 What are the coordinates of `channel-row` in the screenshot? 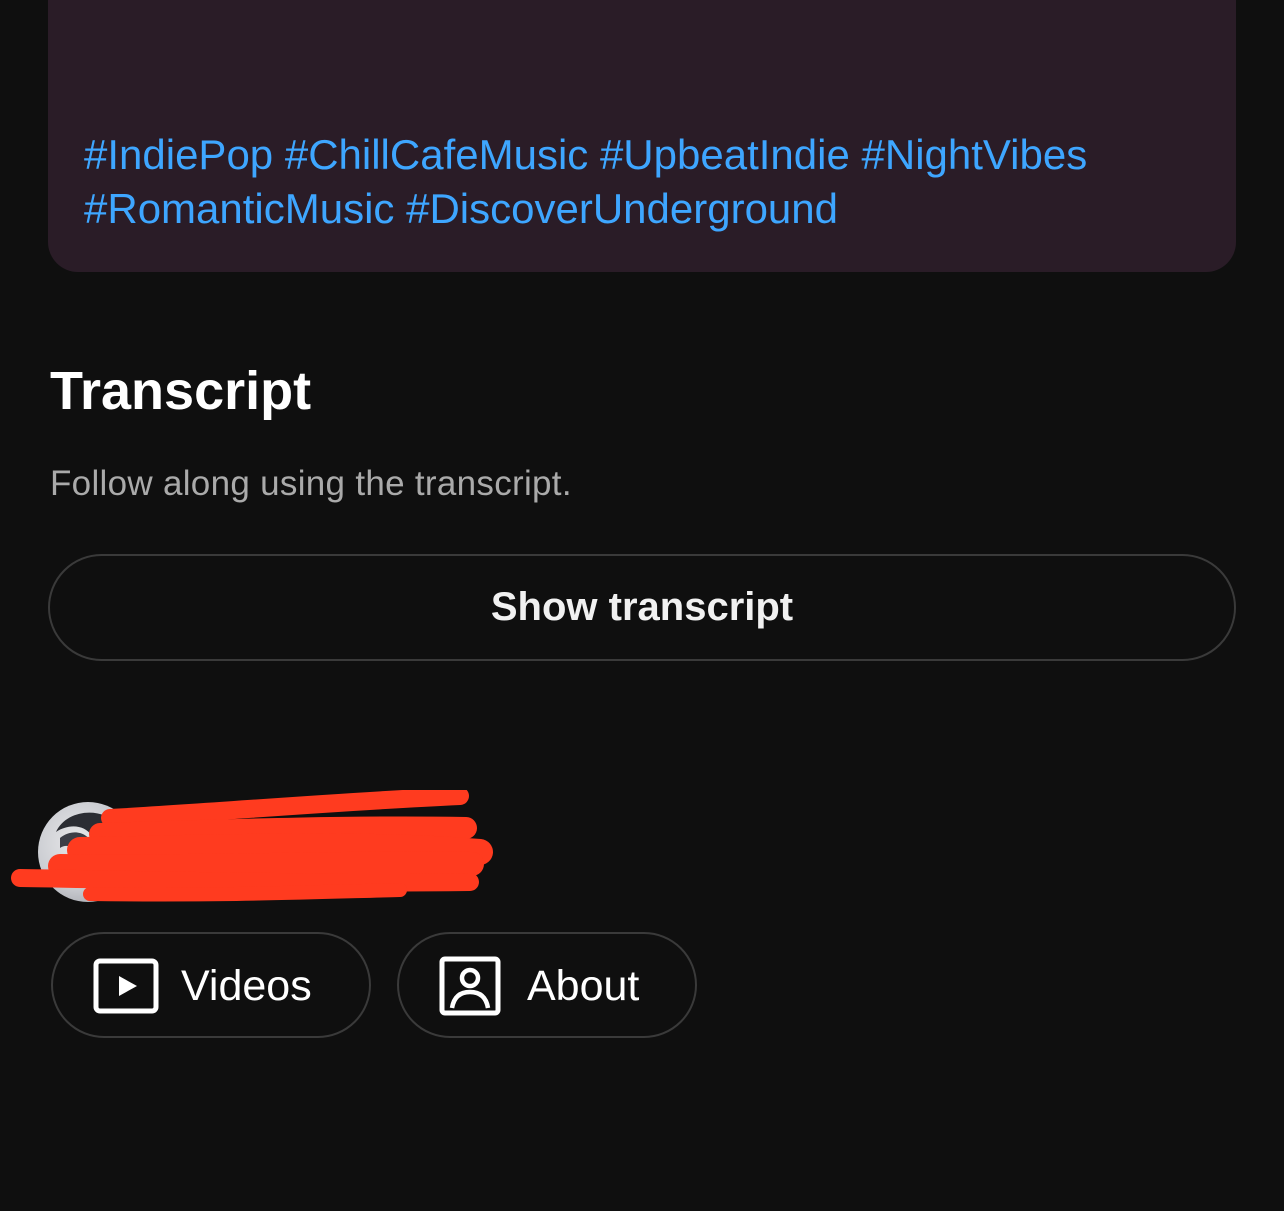 It's located at (260, 850).